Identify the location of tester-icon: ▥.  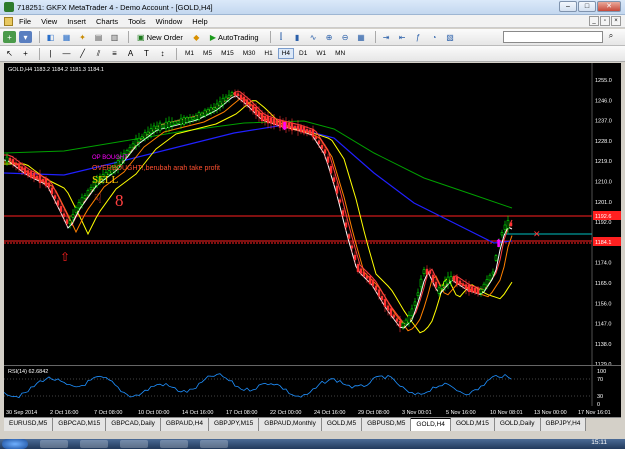
(114, 37).